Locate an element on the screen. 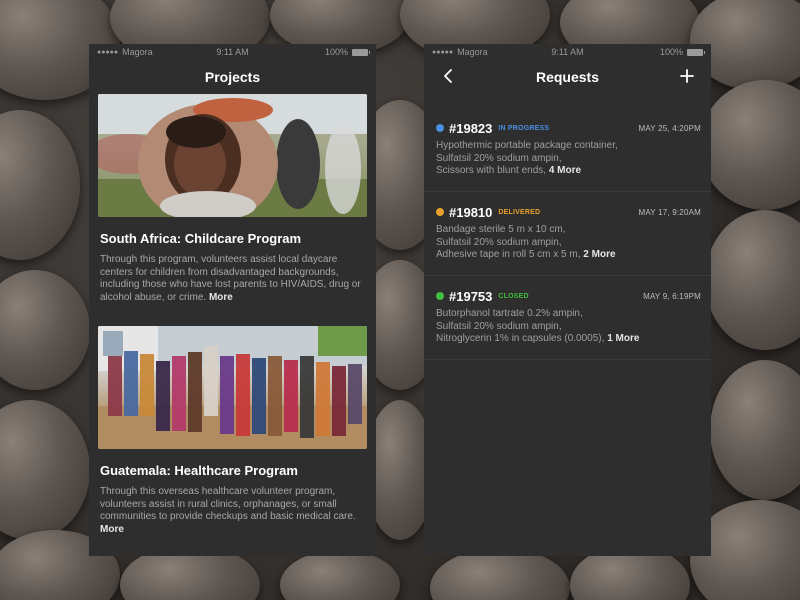  page-title: Requests is located at coordinates (567, 77).